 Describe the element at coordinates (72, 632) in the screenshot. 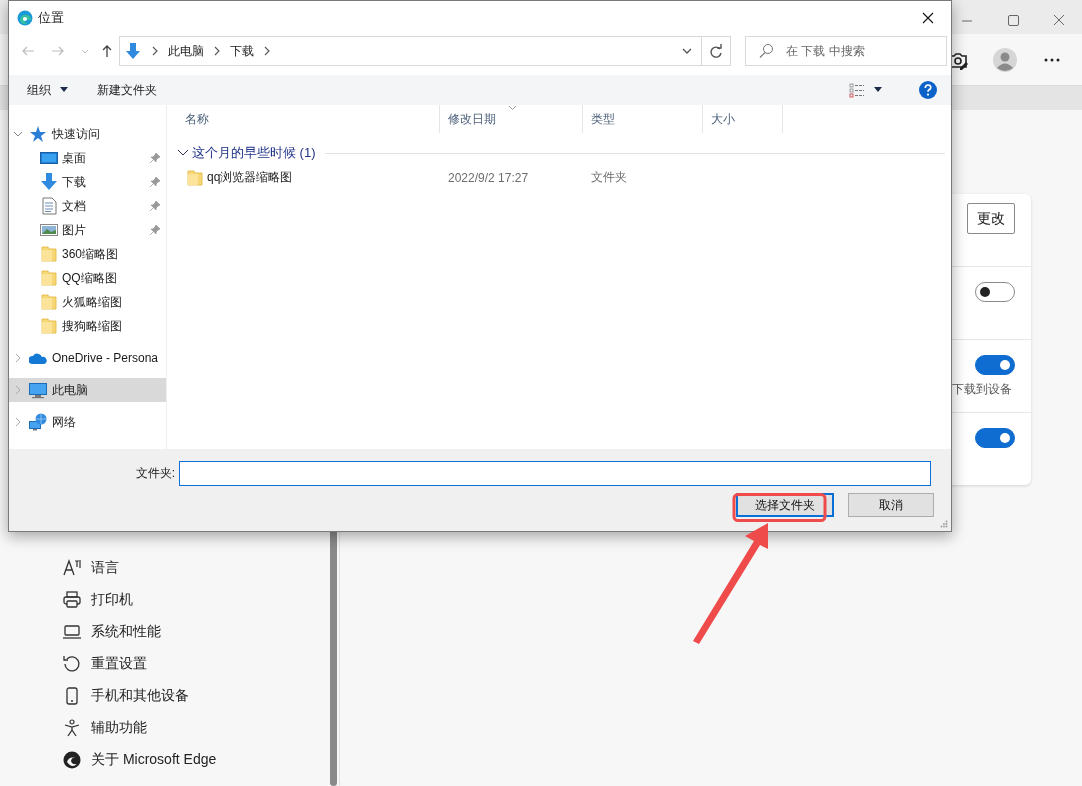

I see `laptop-icon` at that location.